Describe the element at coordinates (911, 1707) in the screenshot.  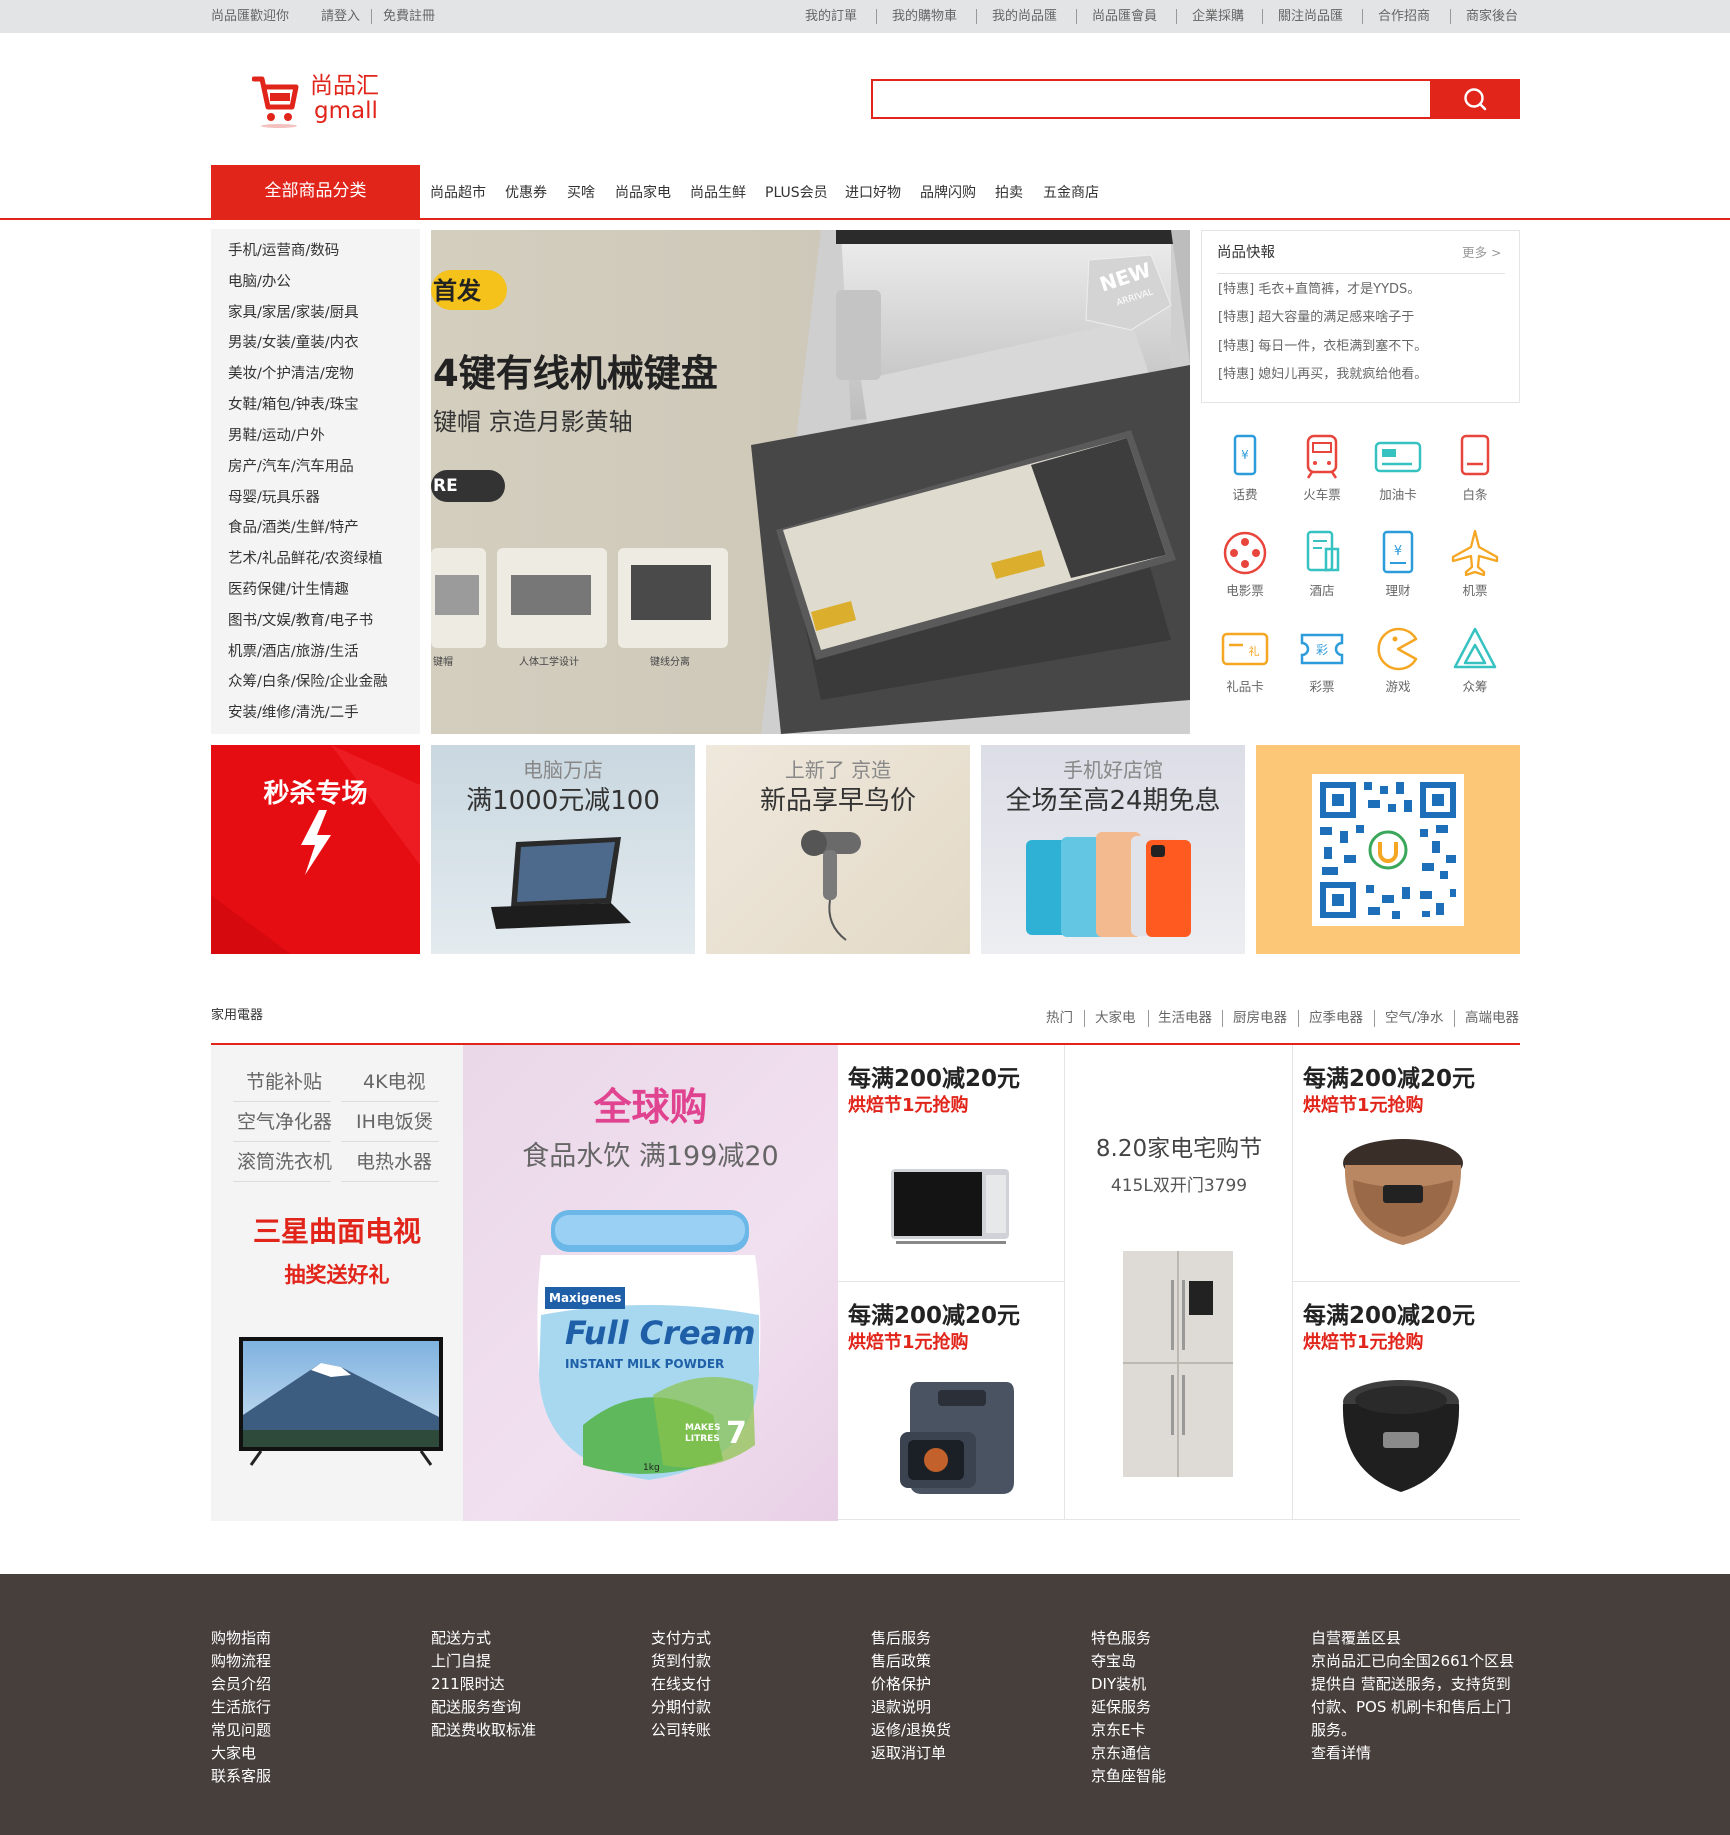
I see `footer-link: 退款说明` at that location.